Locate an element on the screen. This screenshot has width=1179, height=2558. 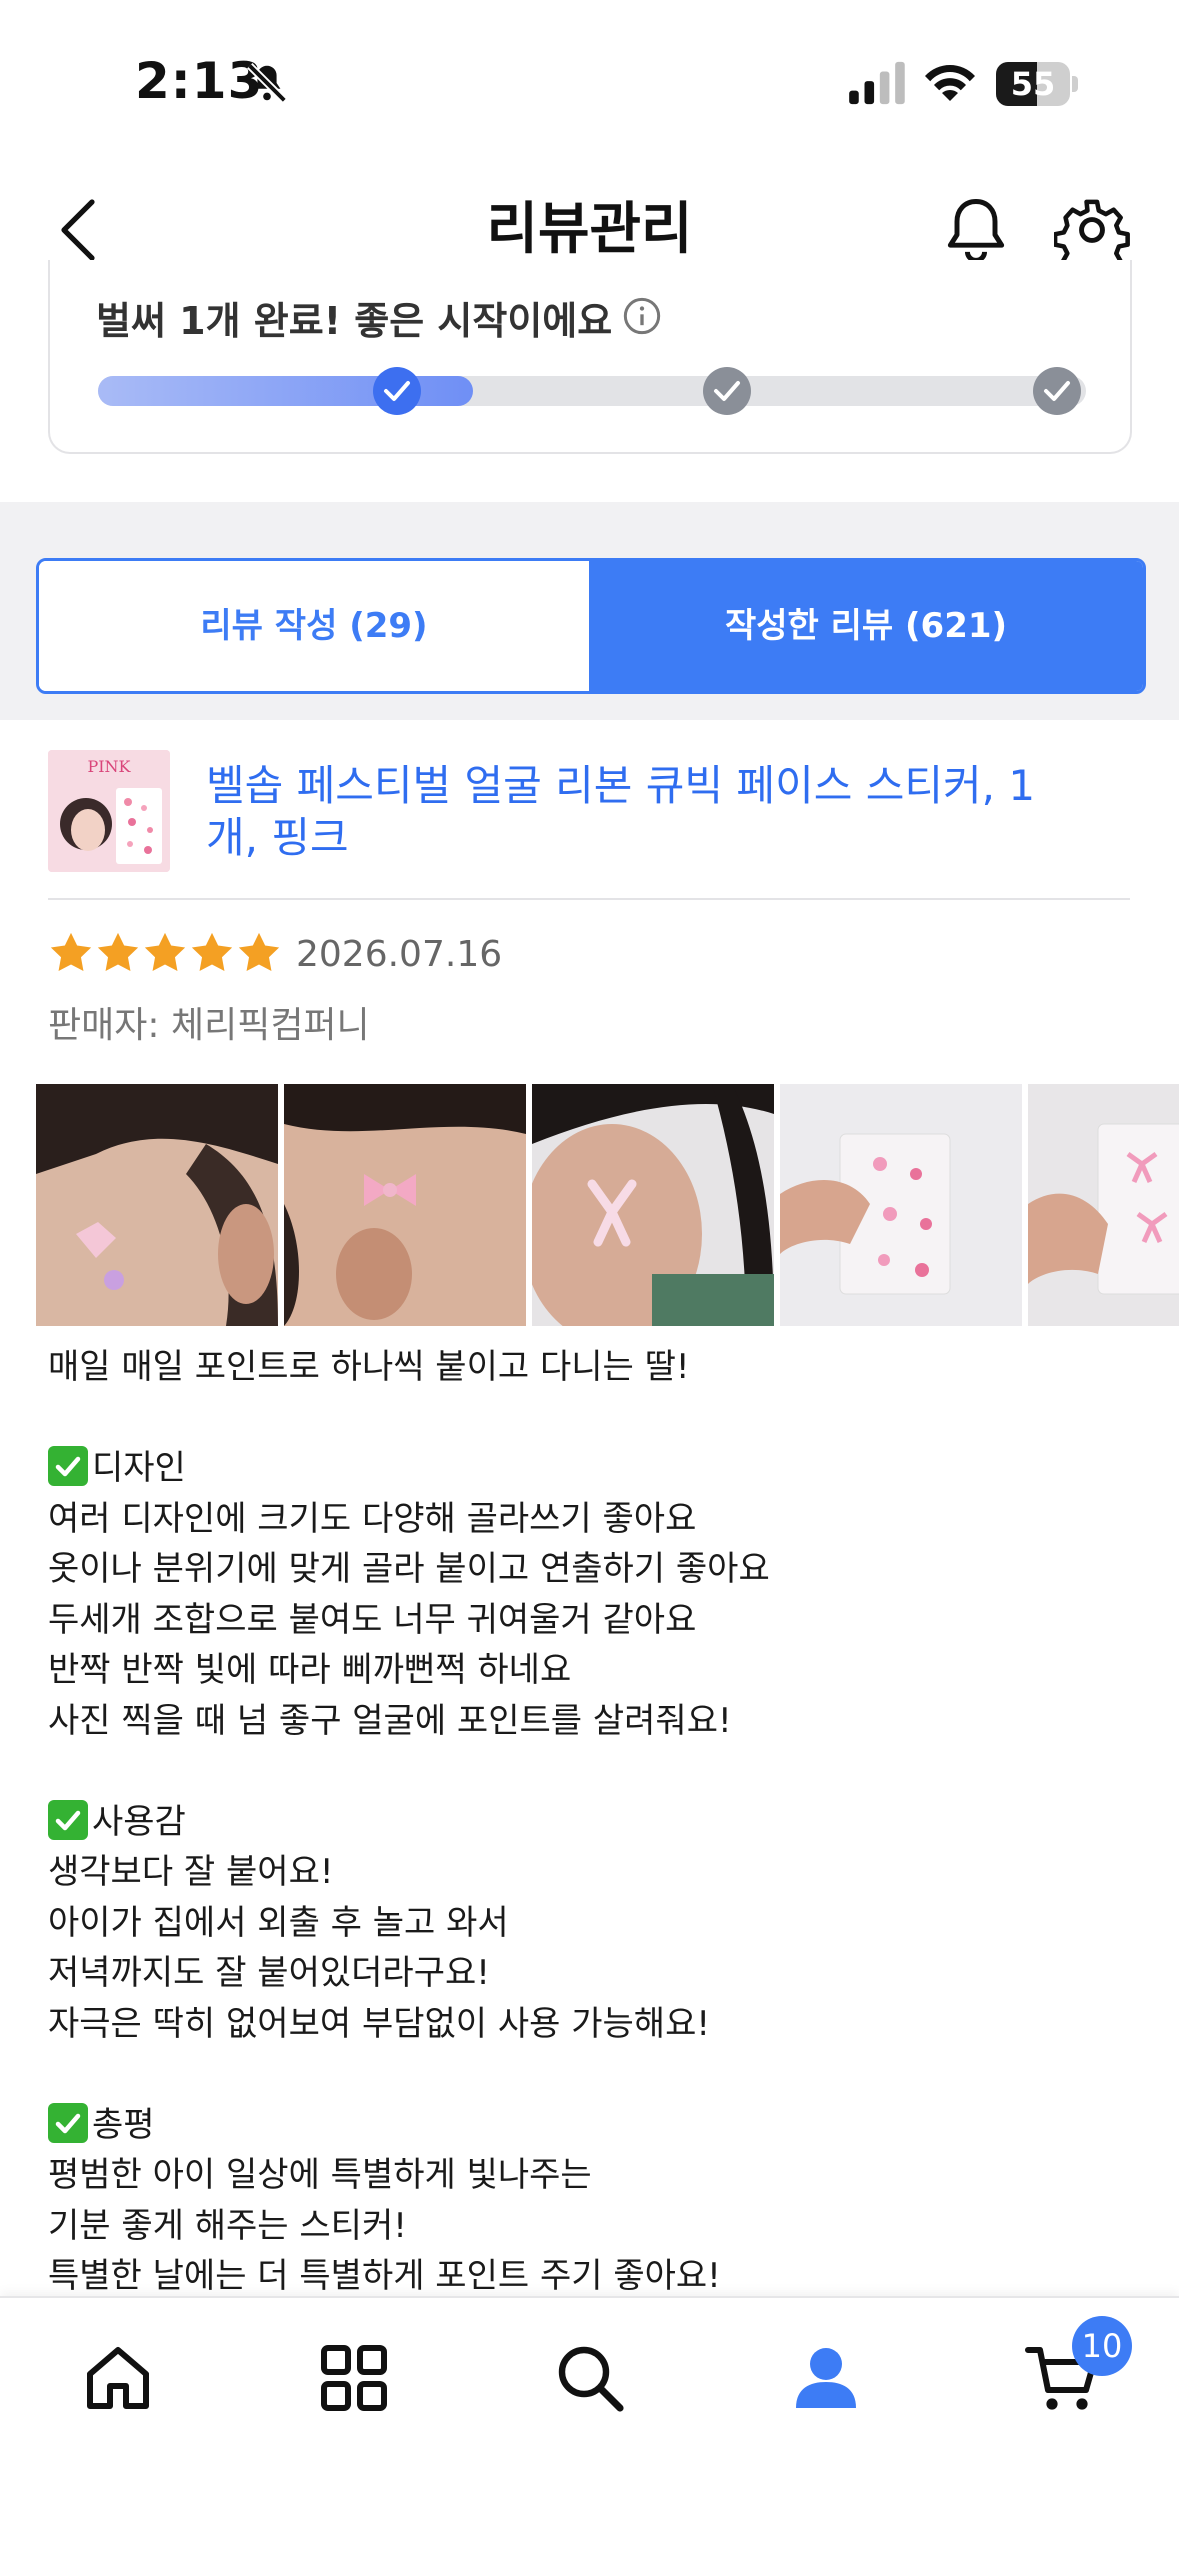
product-name-link: 벨솝 페스티벌 얼굴 리본 큐빅 페이스 스티커, 1개, 핑크 is located at coordinates (636, 812).